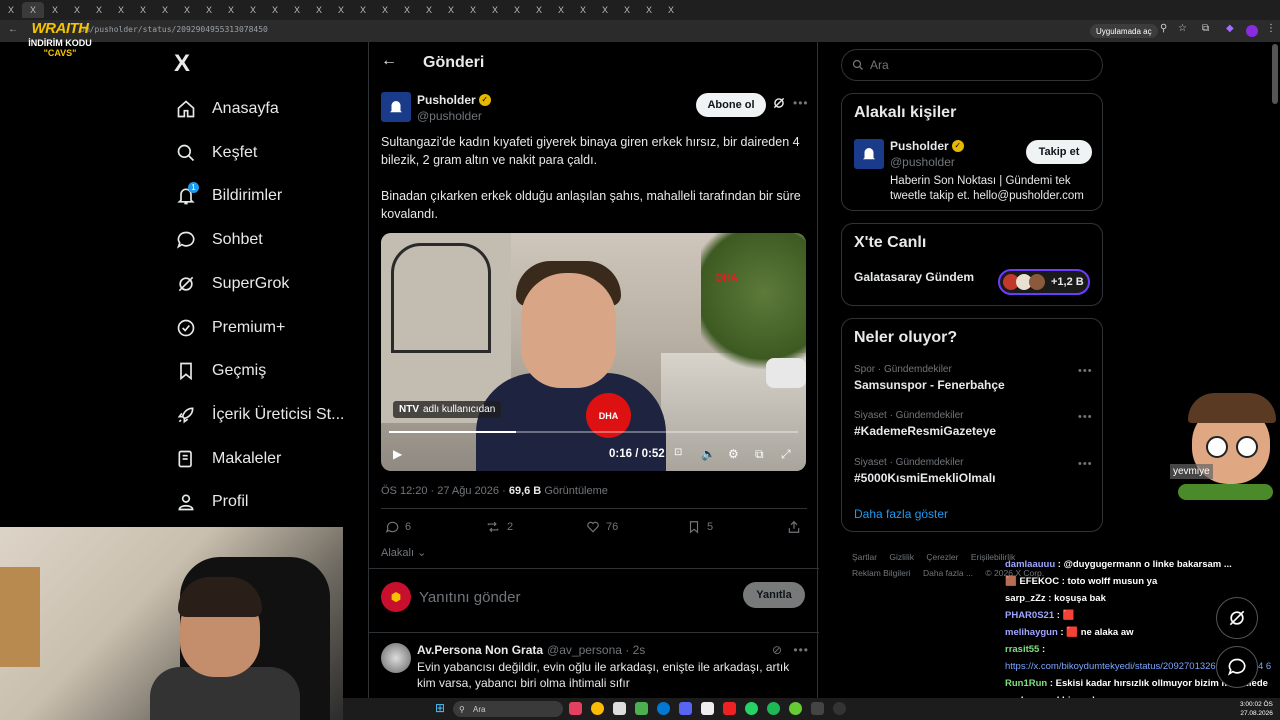 The image size is (1280, 720). I want to click on volume-icon: 🔈, so click(708, 454).